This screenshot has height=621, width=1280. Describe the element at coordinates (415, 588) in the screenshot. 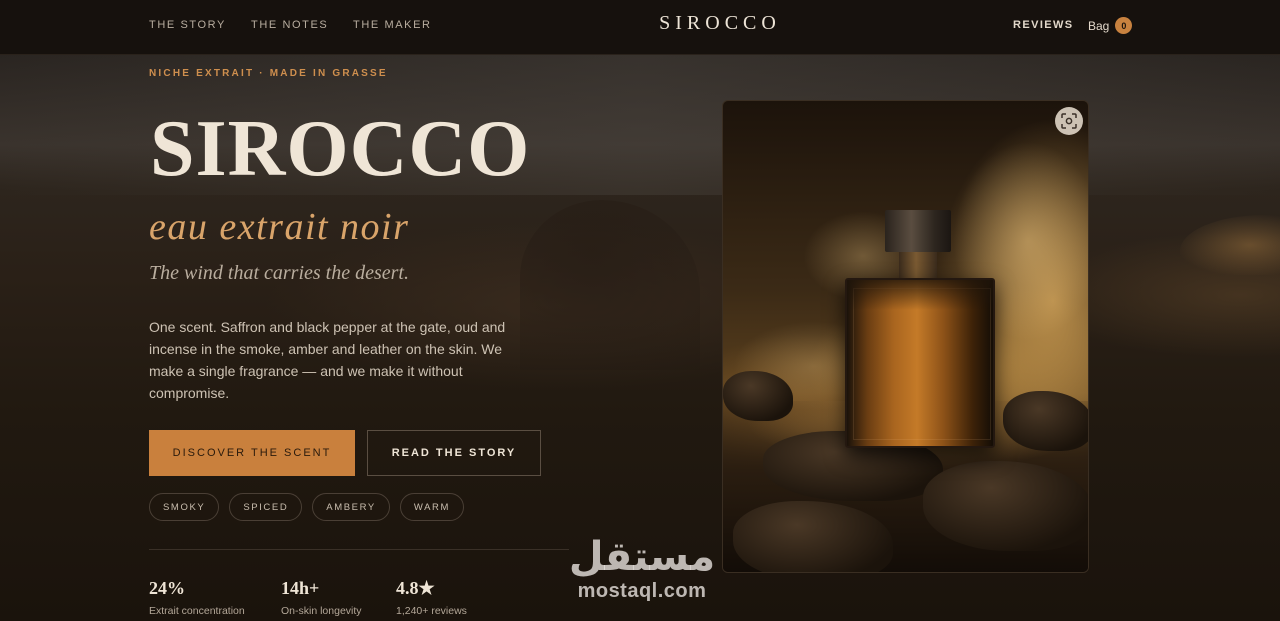

I see `stat-value: 4.8★` at that location.